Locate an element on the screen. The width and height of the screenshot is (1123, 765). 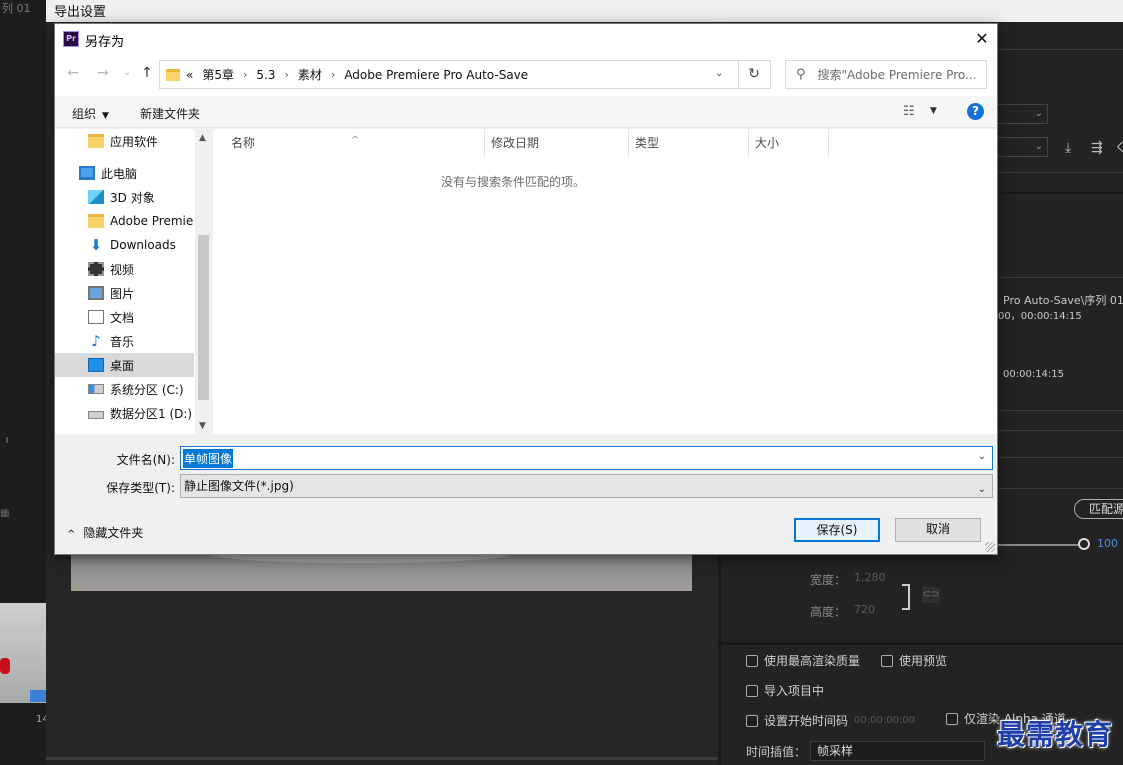
format-dropdown: ⌄ is located at coordinates (1023, 114).